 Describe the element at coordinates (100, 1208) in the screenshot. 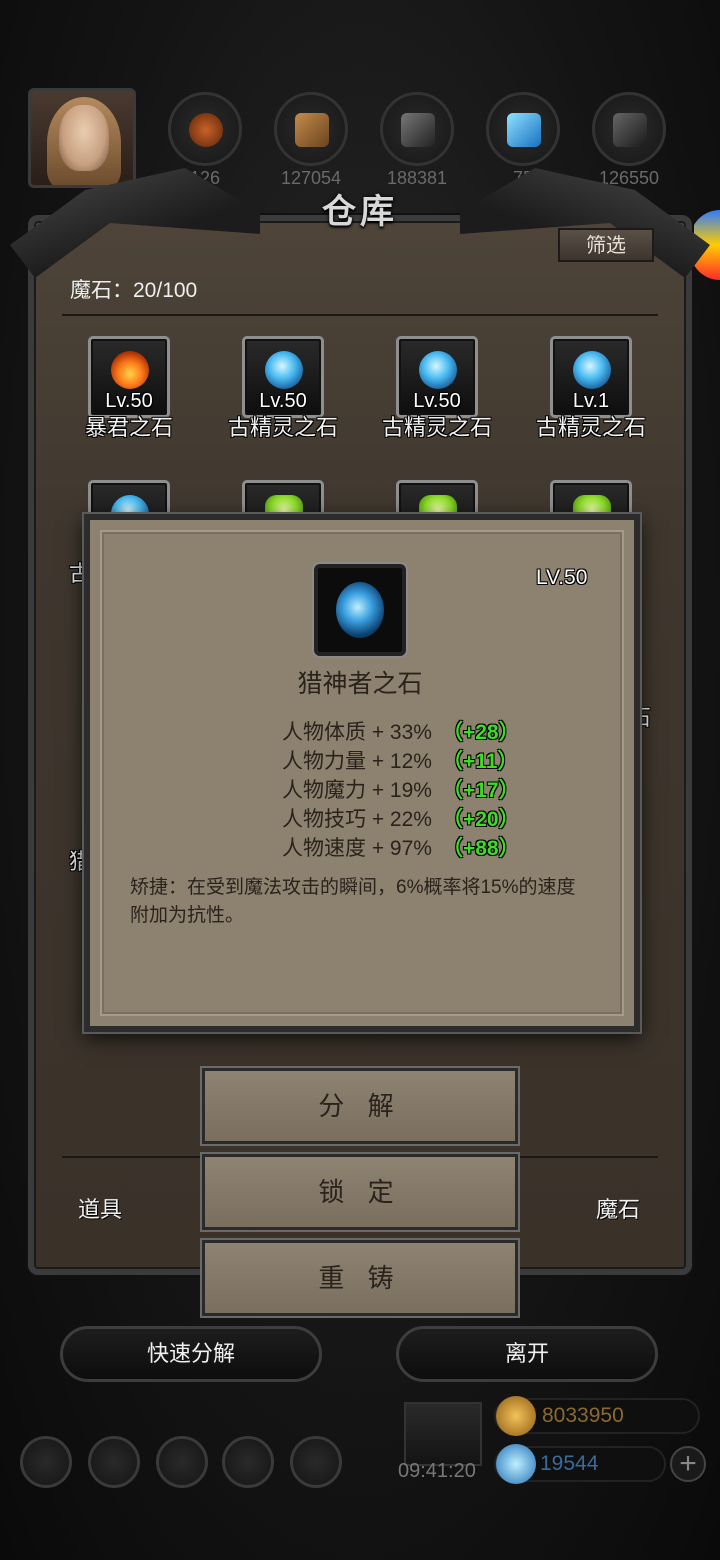

I see `tab-items: 道具` at that location.